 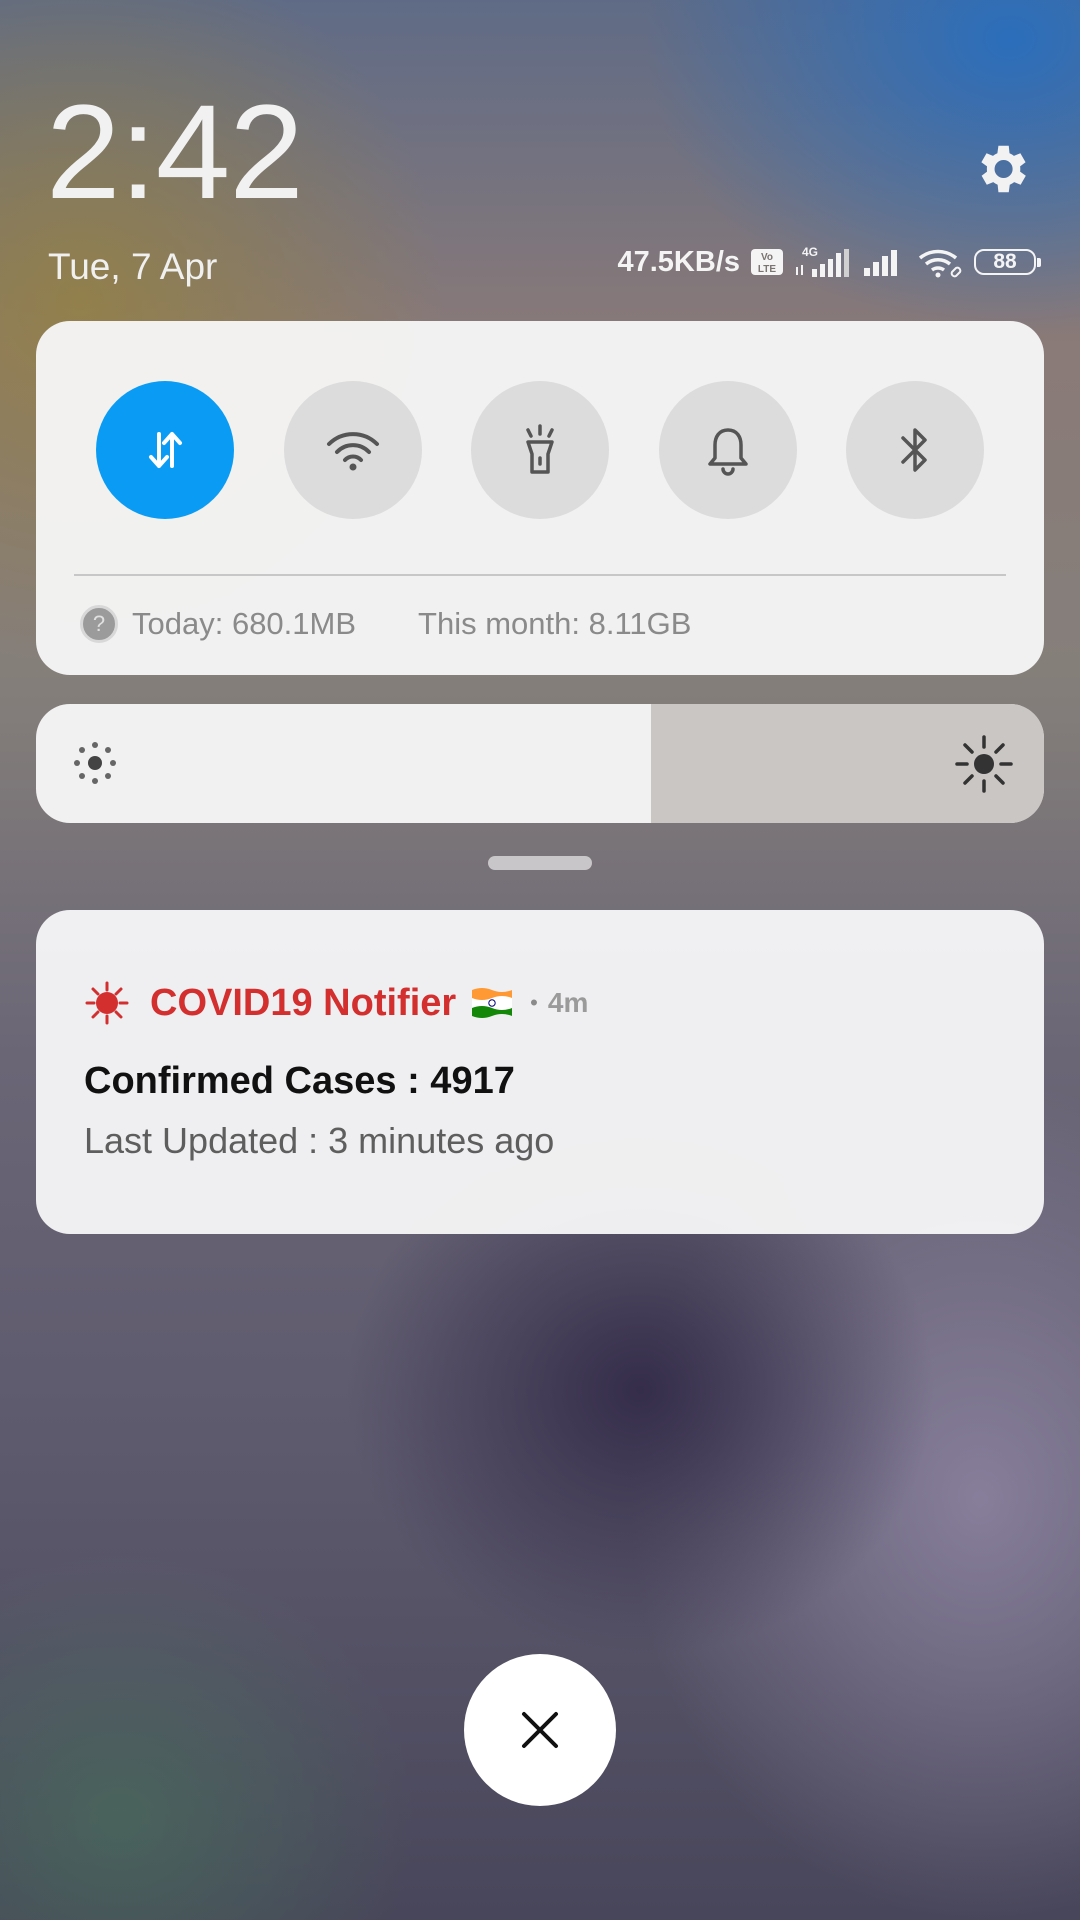 I want to click on notification-time: 4m, so click(x=568, y=1002).